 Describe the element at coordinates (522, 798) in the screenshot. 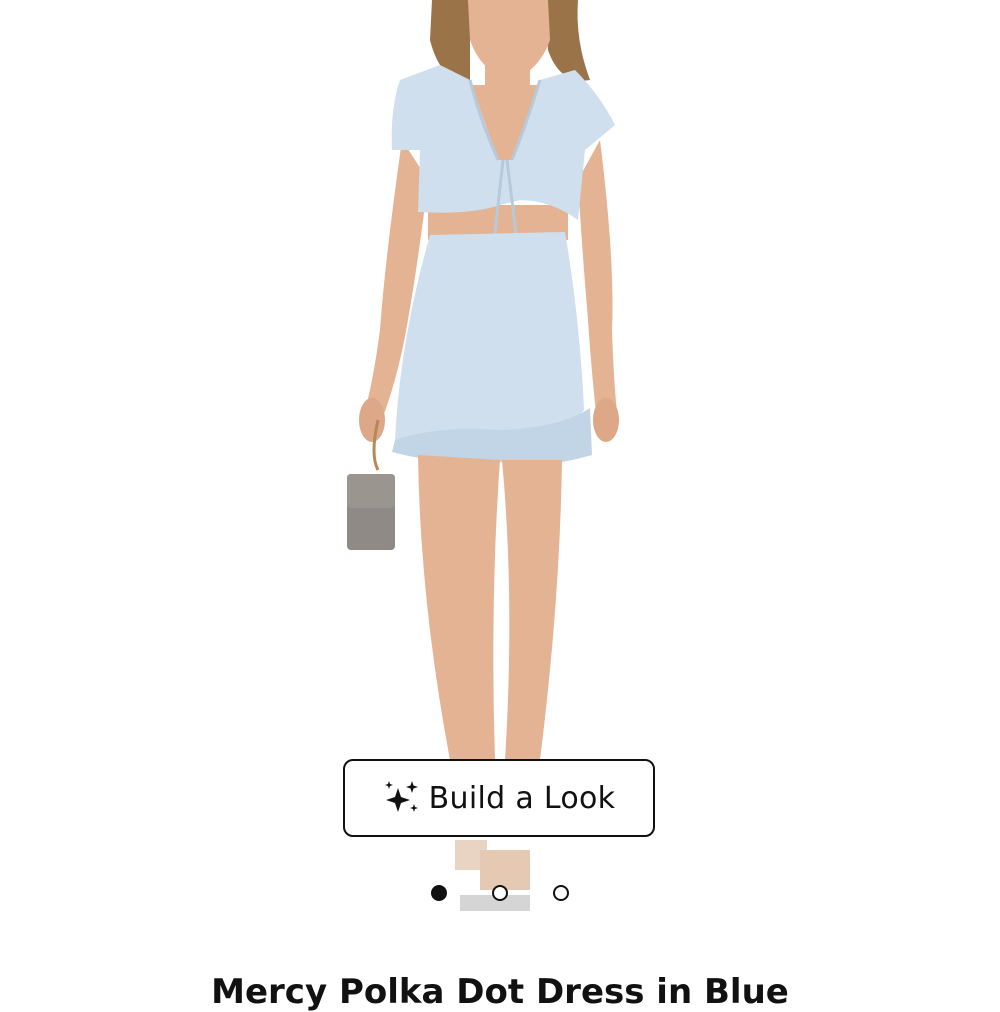

I see `build-a-look-label: Build a Look` at that location.